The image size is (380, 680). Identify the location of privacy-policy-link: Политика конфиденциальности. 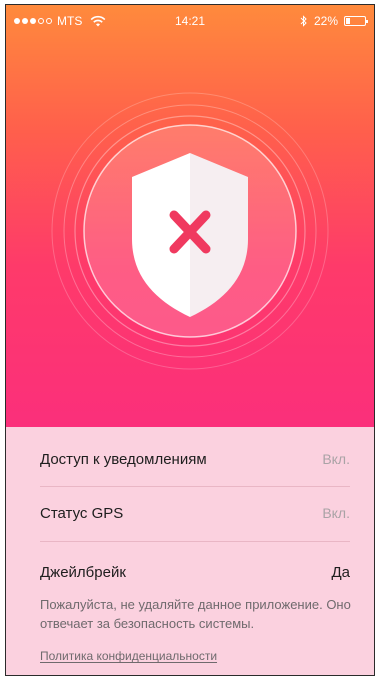
(128, 656).